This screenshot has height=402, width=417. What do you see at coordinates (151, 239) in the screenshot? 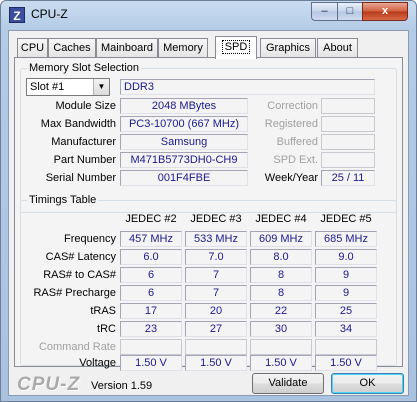
I see `timing-cell: 457 MHz` at bounding box center [151, 239].